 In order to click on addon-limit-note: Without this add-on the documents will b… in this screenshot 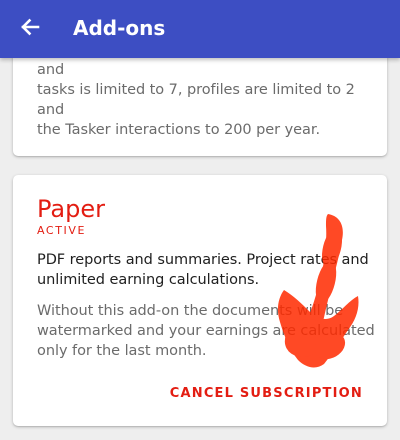, I will do `click(206, 331)`.